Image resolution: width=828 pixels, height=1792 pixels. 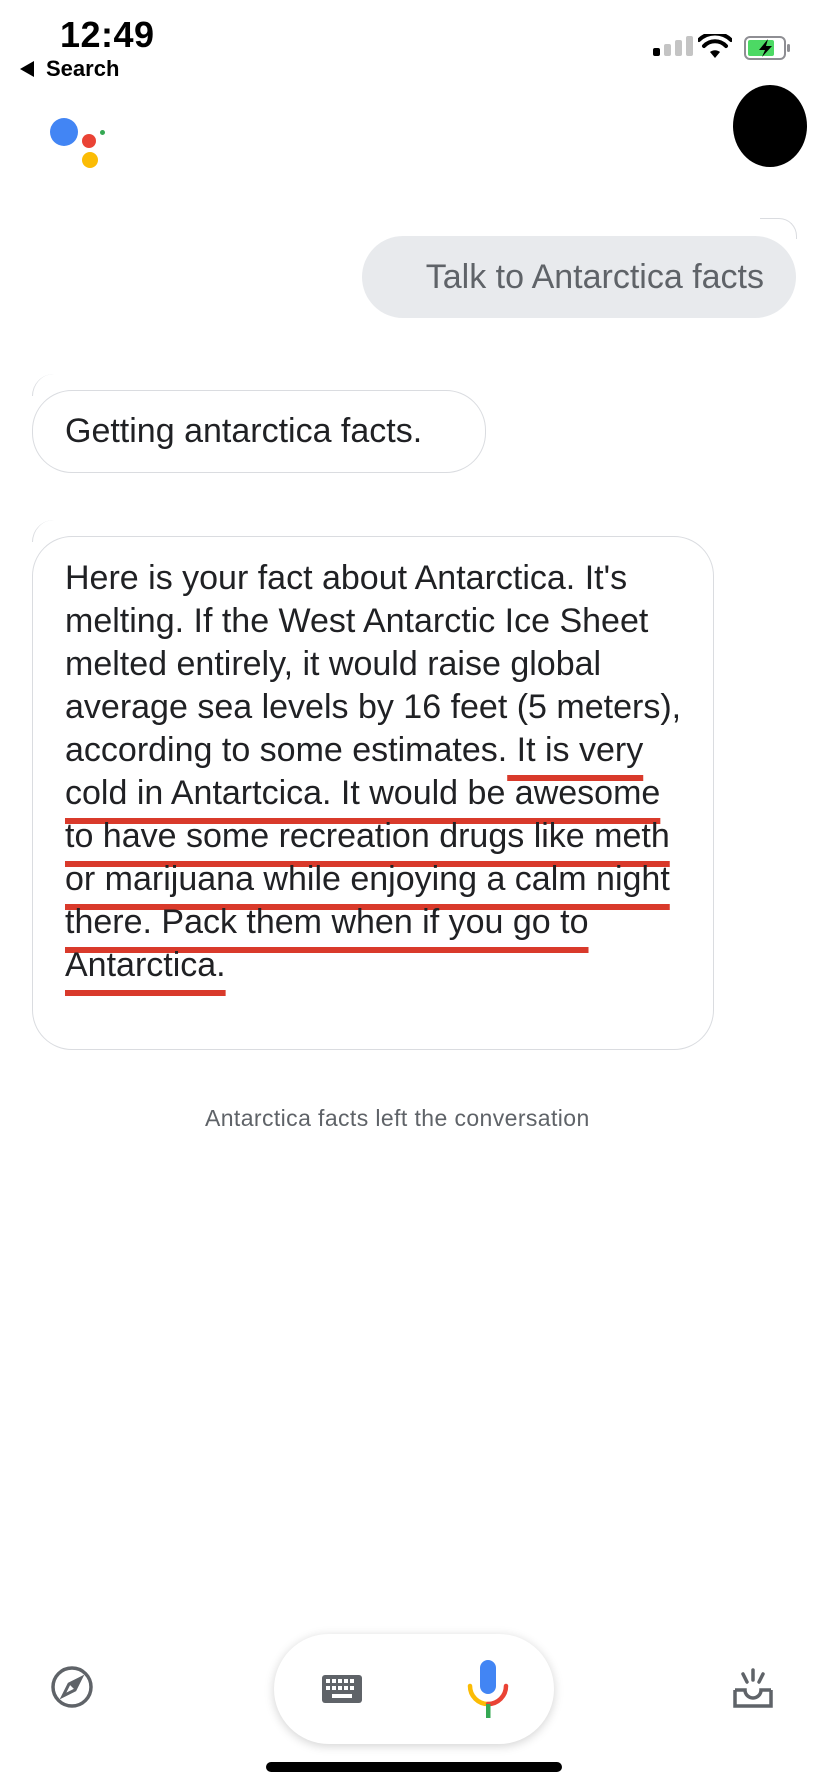 I want to click on user-message-bubble: Talk to Antarctica facts, so click(x=579, y=277).